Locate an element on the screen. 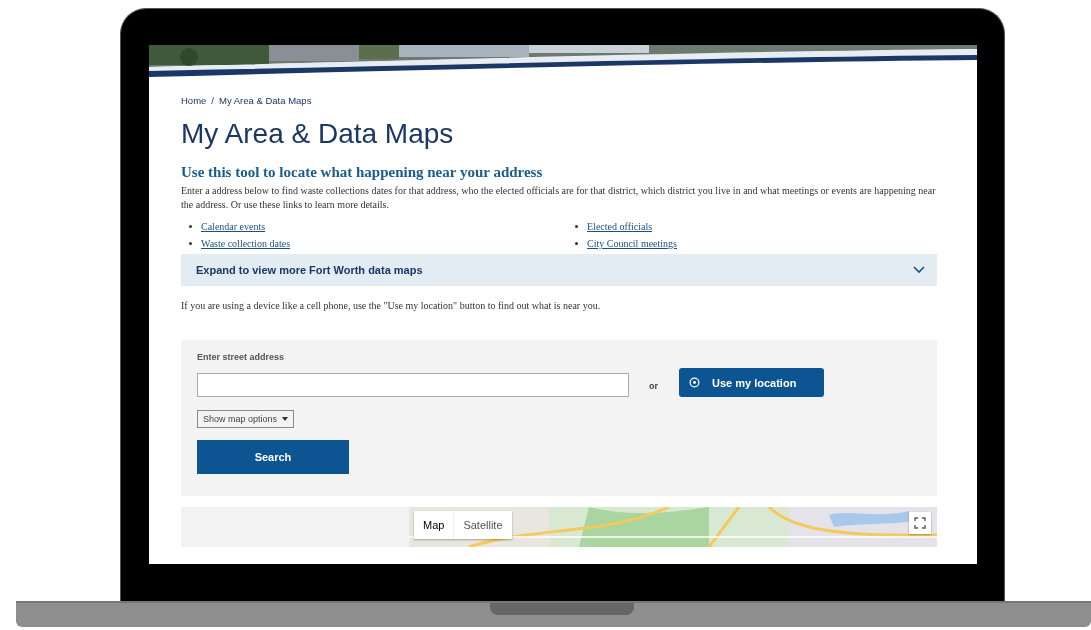 The height and width of the screenshot is (630, 1091). caret-icon is located at coordinates (285, 419).